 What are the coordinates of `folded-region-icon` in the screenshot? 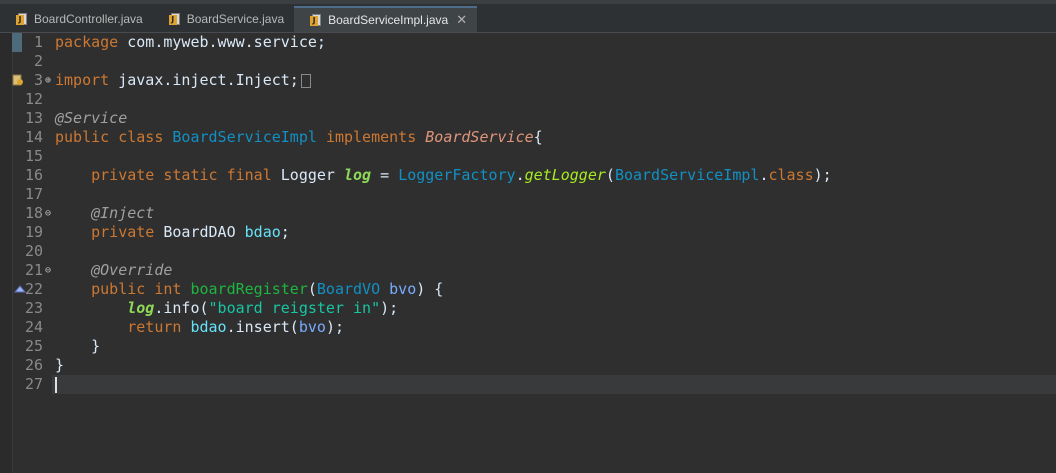 It's located at (305, 80).